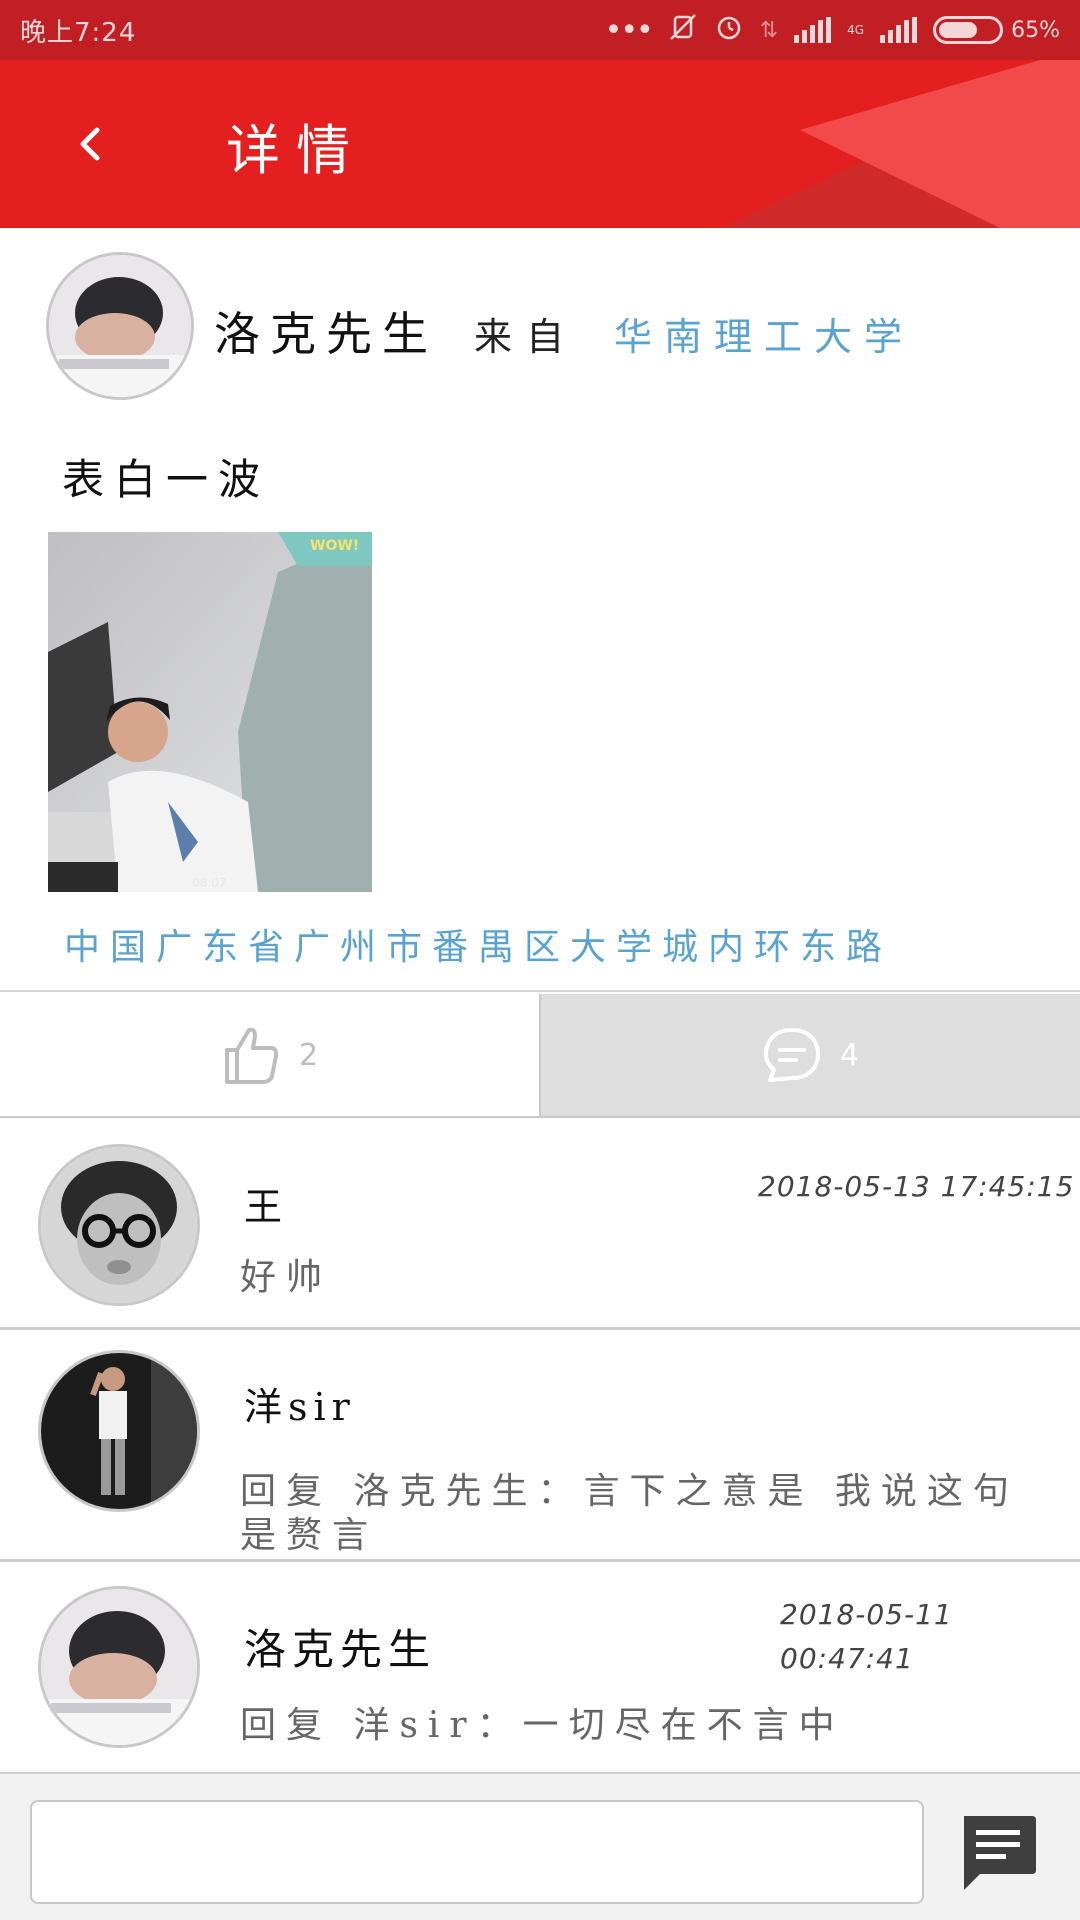 This screenshot has width=1080, height=1920. I want to click on more-dots-icon: •••, so click(629, 30).